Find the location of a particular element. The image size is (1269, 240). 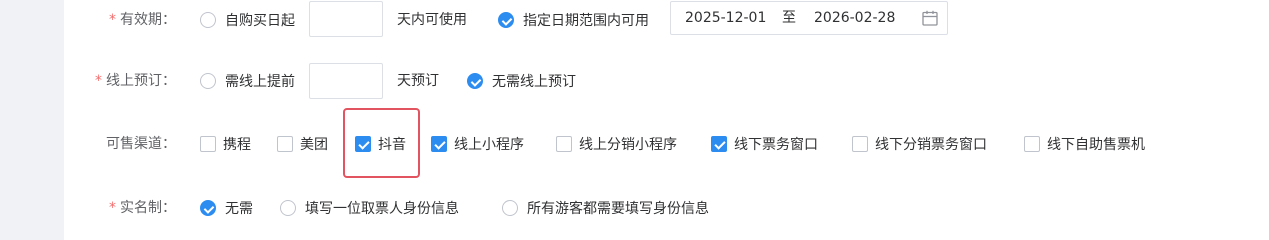

radio-advance-booking: 需线上提前 is located at coordinates (247, 81).